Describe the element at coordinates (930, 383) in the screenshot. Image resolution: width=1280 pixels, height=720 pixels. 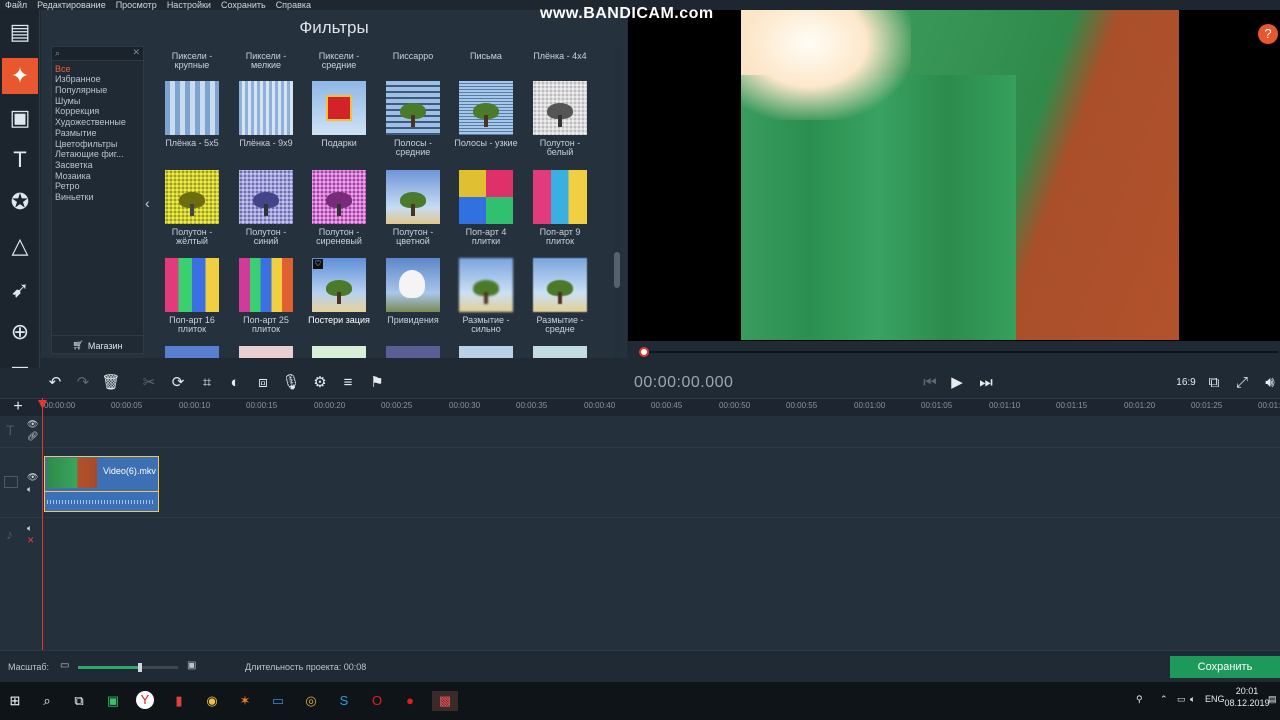
I see `previous-frame-icon: ⏮` at that location.